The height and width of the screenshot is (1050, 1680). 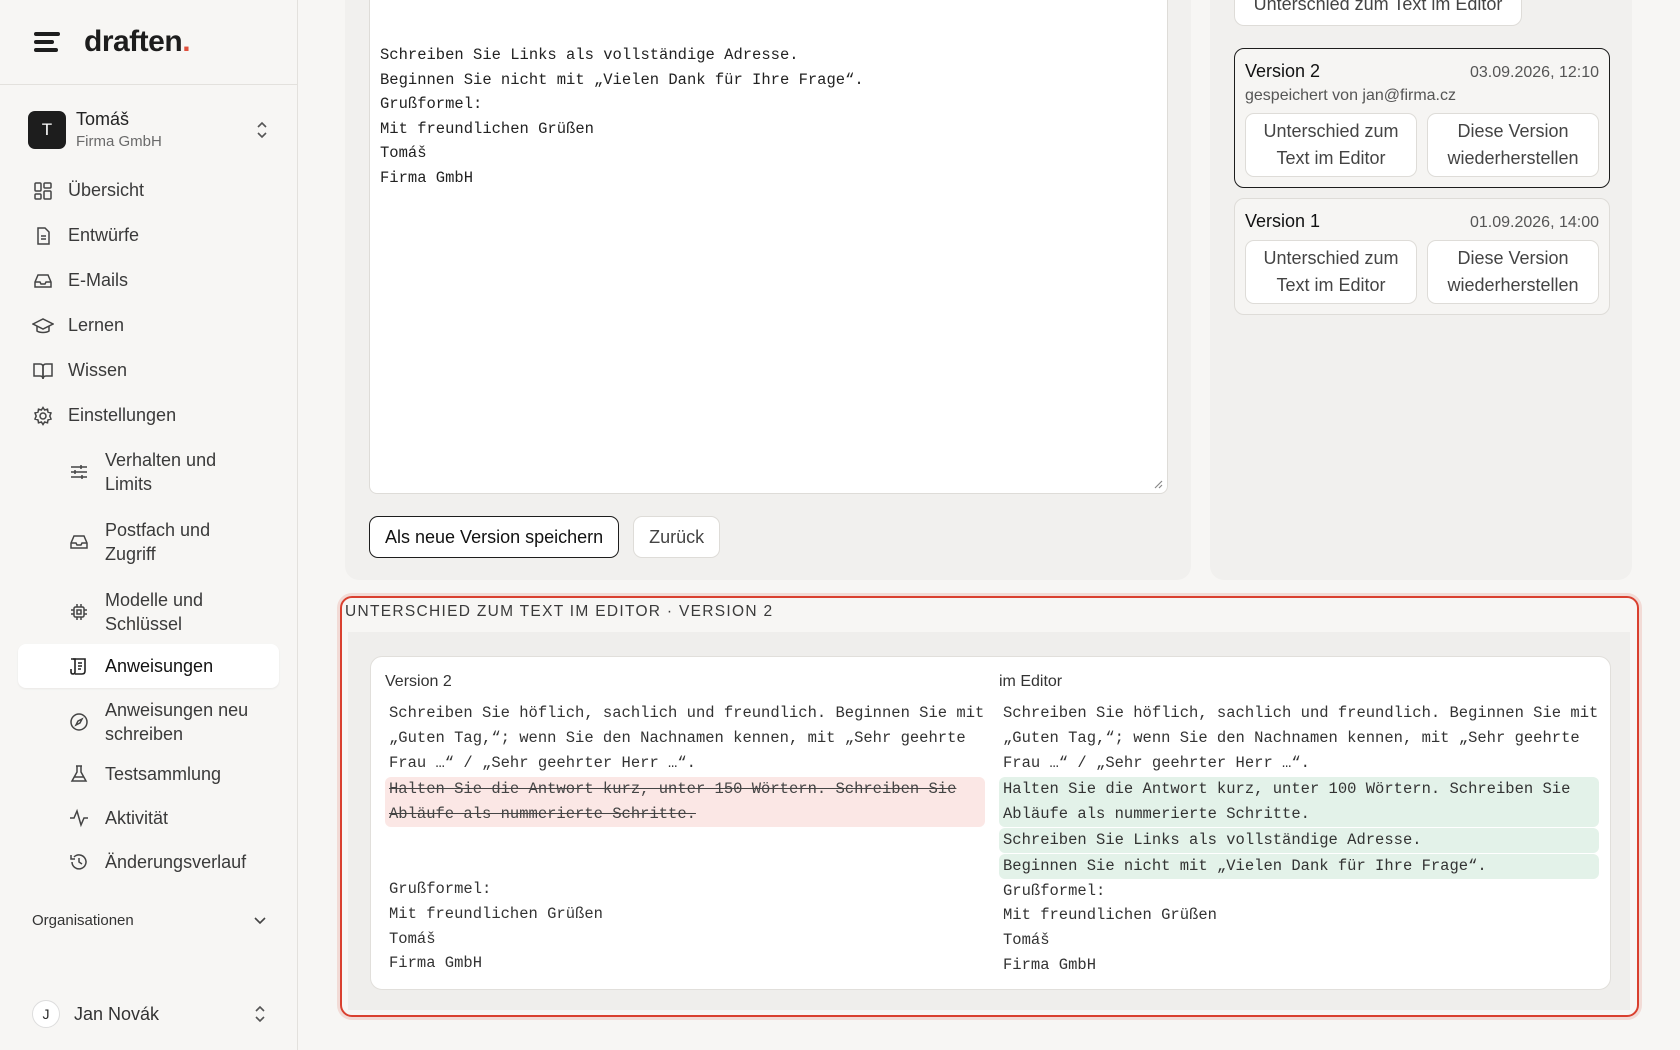 What do you see at coordinates (176, 862) in the screenshot?
I see `nav-label: Änderungsverlauf` at bounding box center [176, 862].